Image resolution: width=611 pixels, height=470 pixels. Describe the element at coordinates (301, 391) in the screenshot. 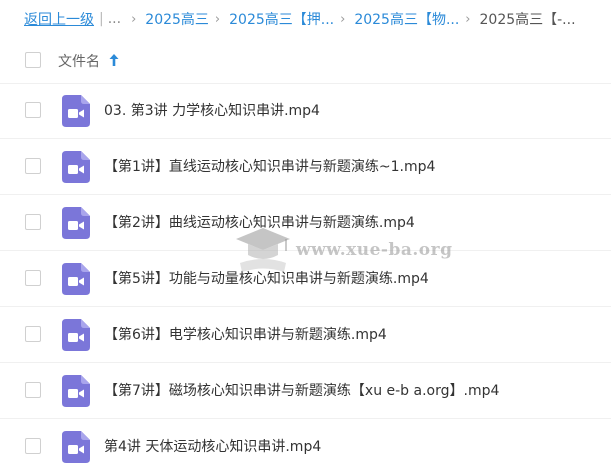

I see `file-name: 【第7讲】磁场核心知识串讲与新题演练【xu e-b a.org】.mp4` at that location.